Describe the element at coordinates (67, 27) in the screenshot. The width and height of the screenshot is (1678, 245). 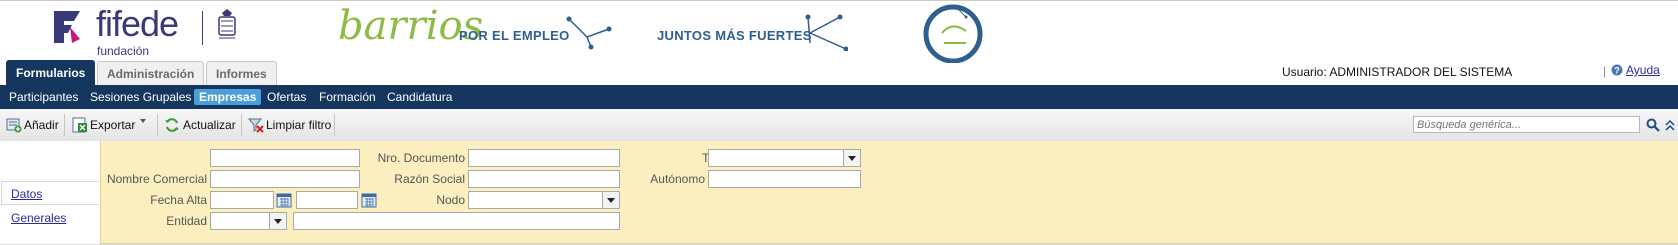
I see `fifede-logo-icon` at that location.